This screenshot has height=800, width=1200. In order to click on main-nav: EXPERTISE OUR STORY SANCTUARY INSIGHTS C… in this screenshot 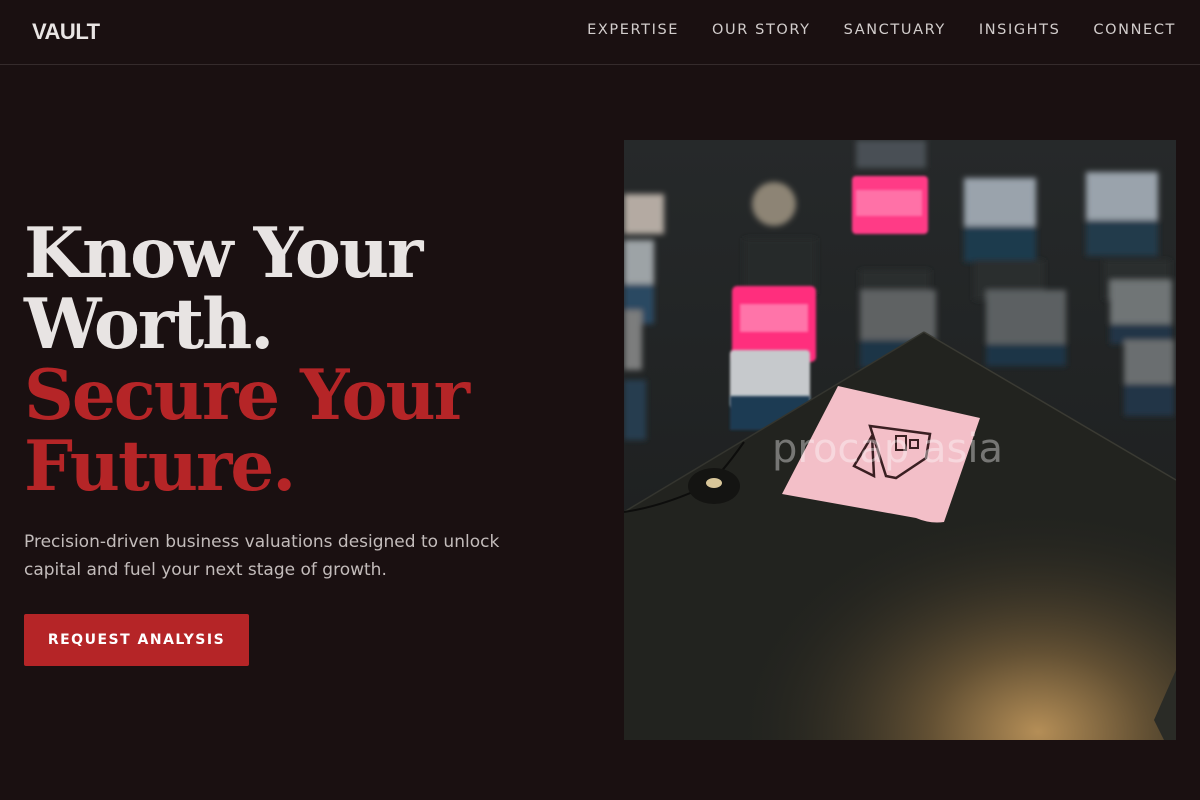, I will do `click(881, 30)`.